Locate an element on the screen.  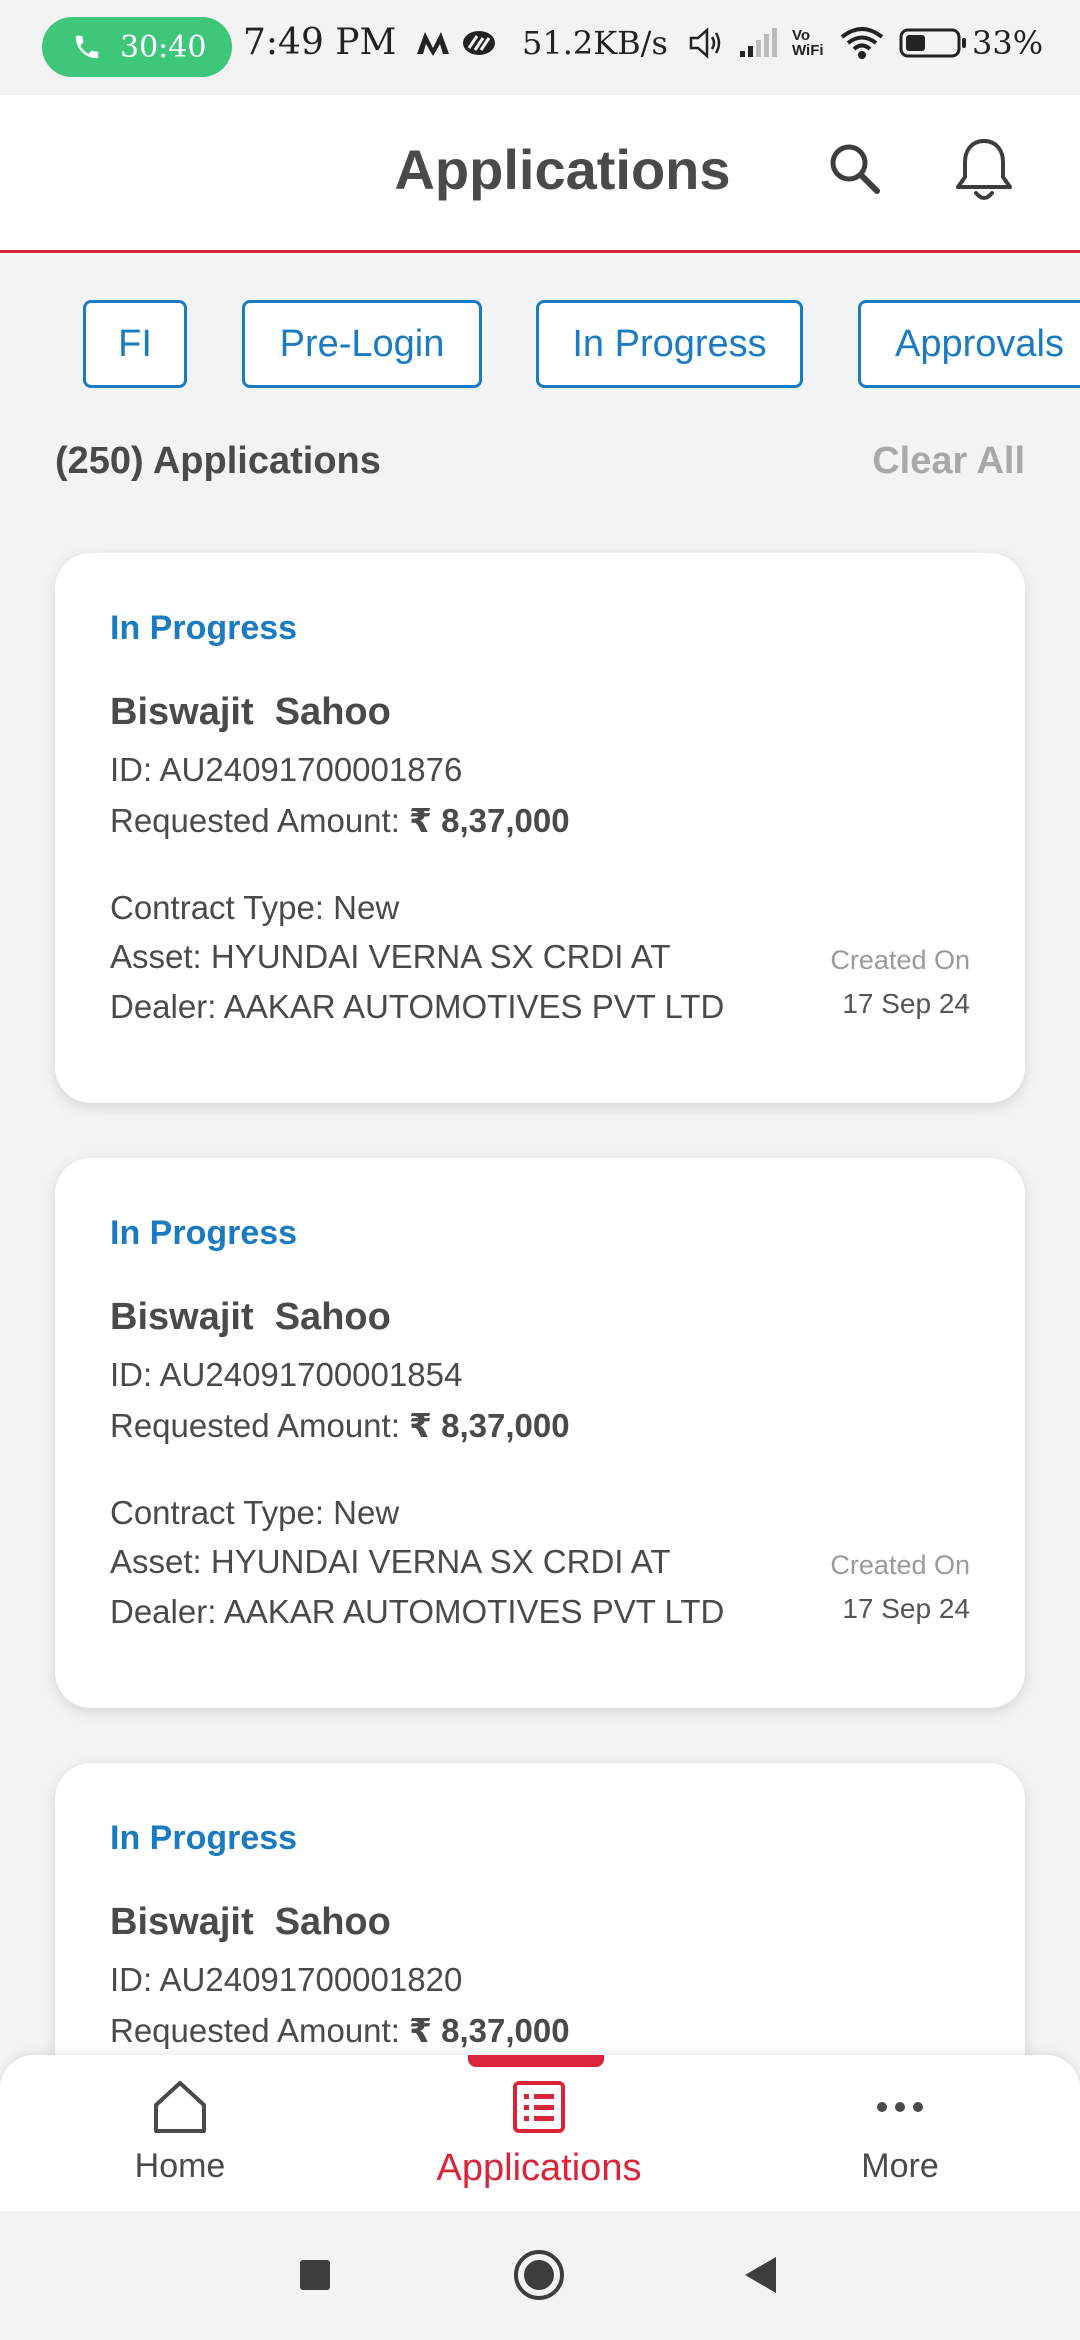
status-bar: 30:40 7:49 PM 51.2KB/s Vo WiFi 33% is located at coordinates (540, 47).